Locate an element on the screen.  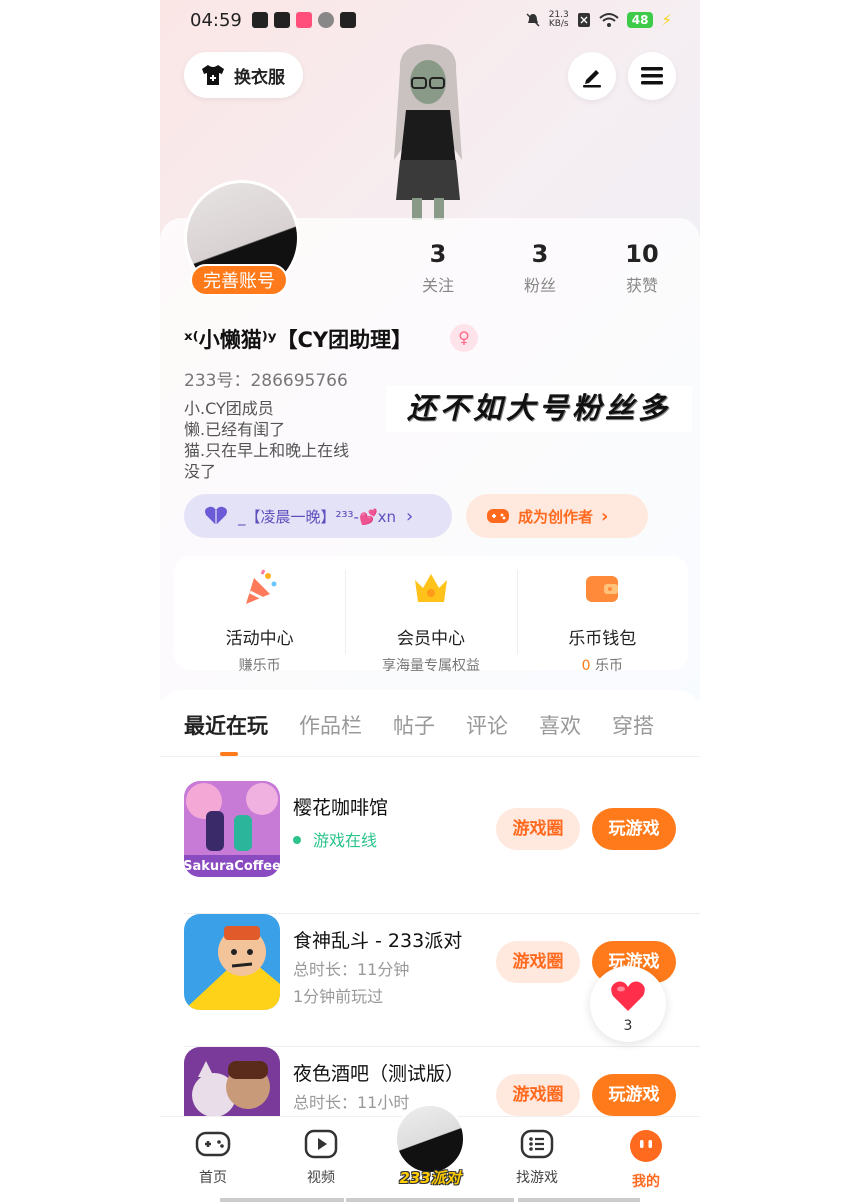
smiley-face-icon is located at coordinates (646, 1146).